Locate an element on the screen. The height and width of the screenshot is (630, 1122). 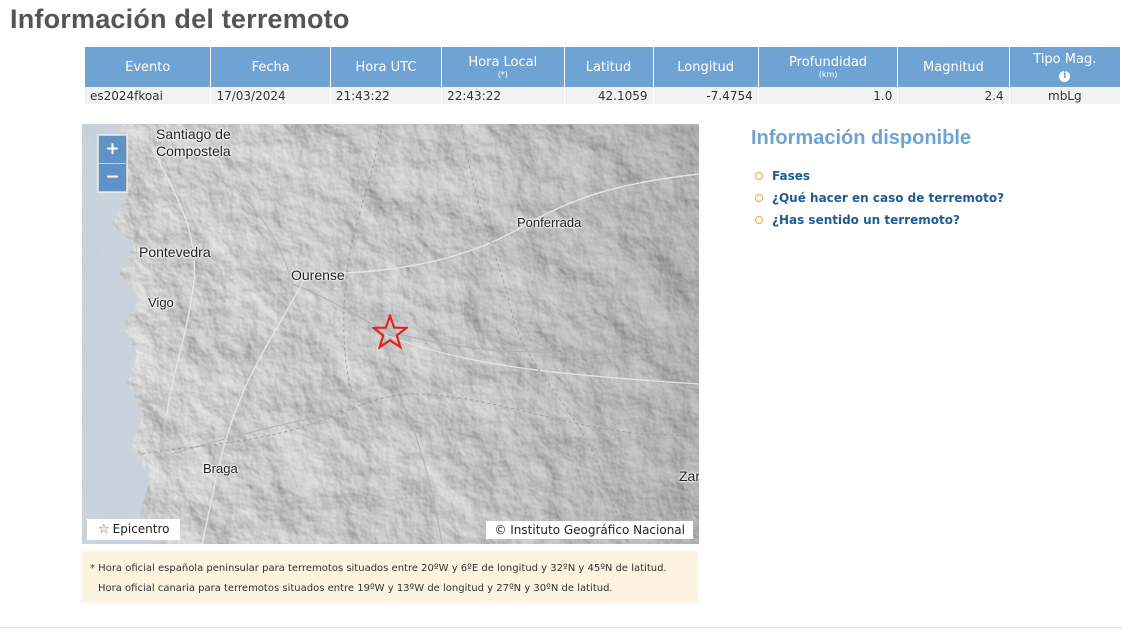
map-attribution: © Instituto Geográfico Nacional is located at coordinates (589, 530).